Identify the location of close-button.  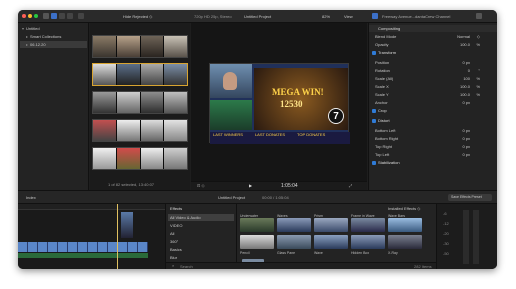
(24, 16).